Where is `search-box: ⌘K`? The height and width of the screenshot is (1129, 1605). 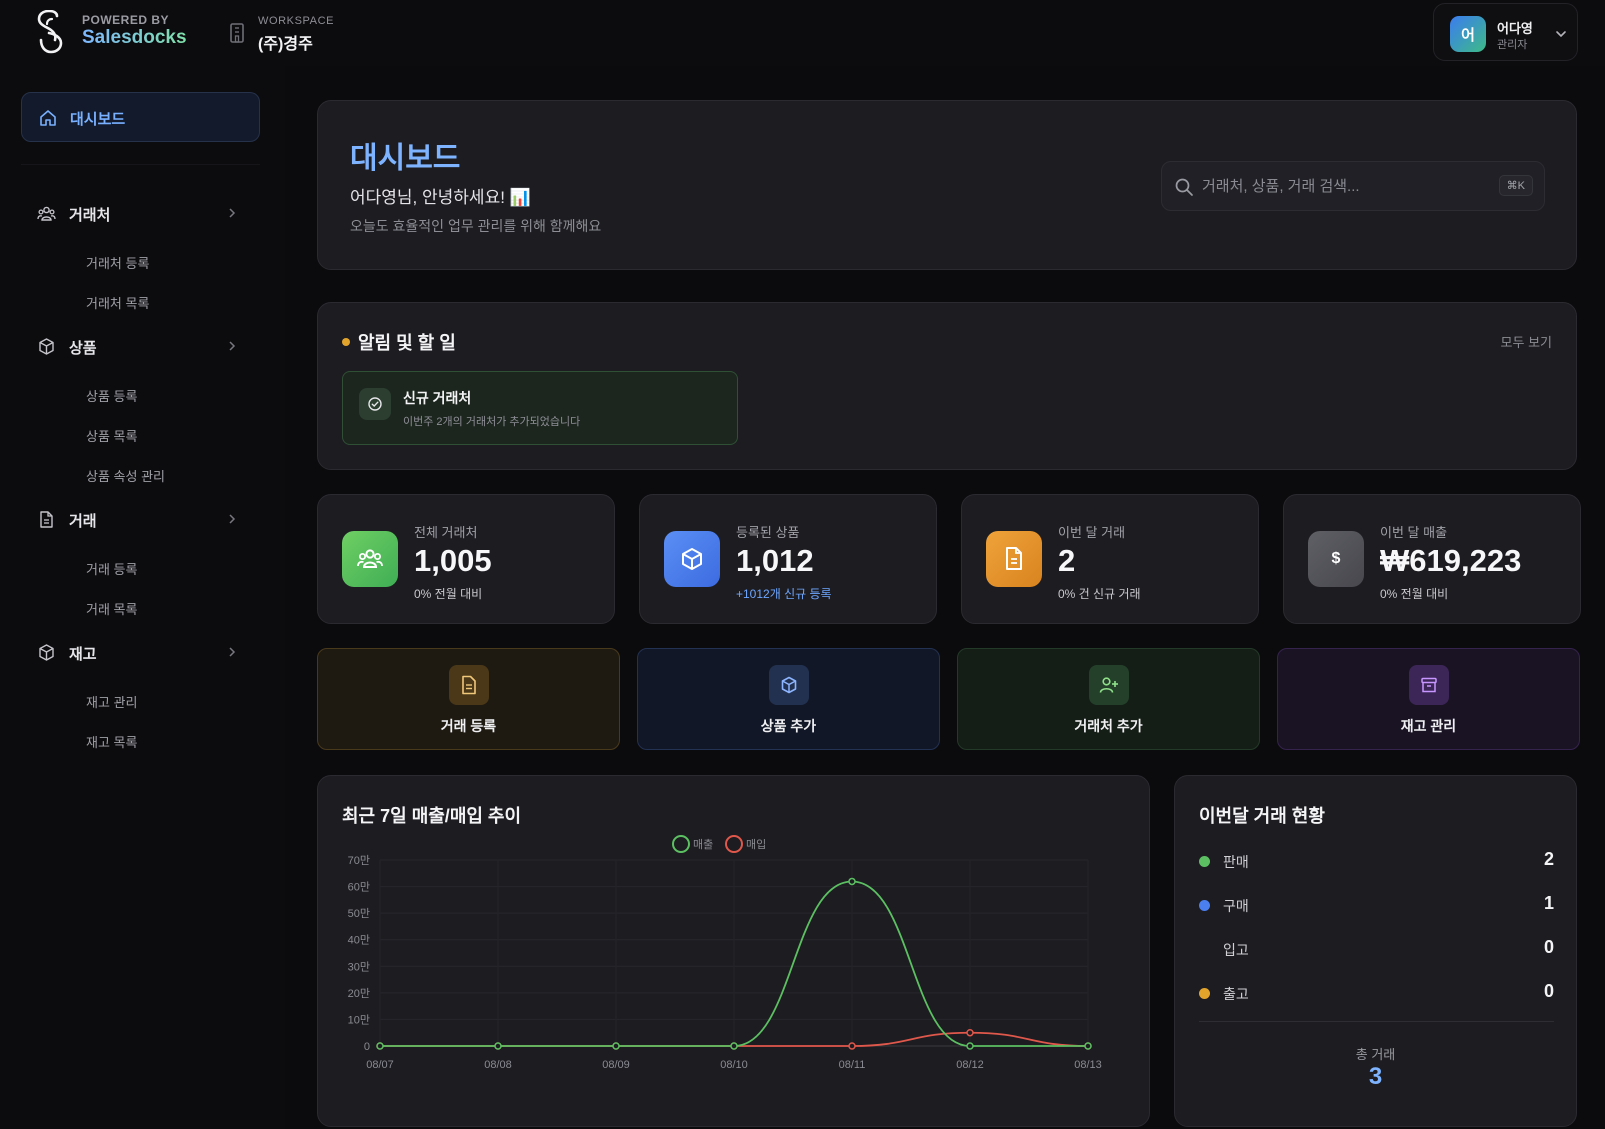 search-box: ⌘K is located at coordinates (1353, 186).